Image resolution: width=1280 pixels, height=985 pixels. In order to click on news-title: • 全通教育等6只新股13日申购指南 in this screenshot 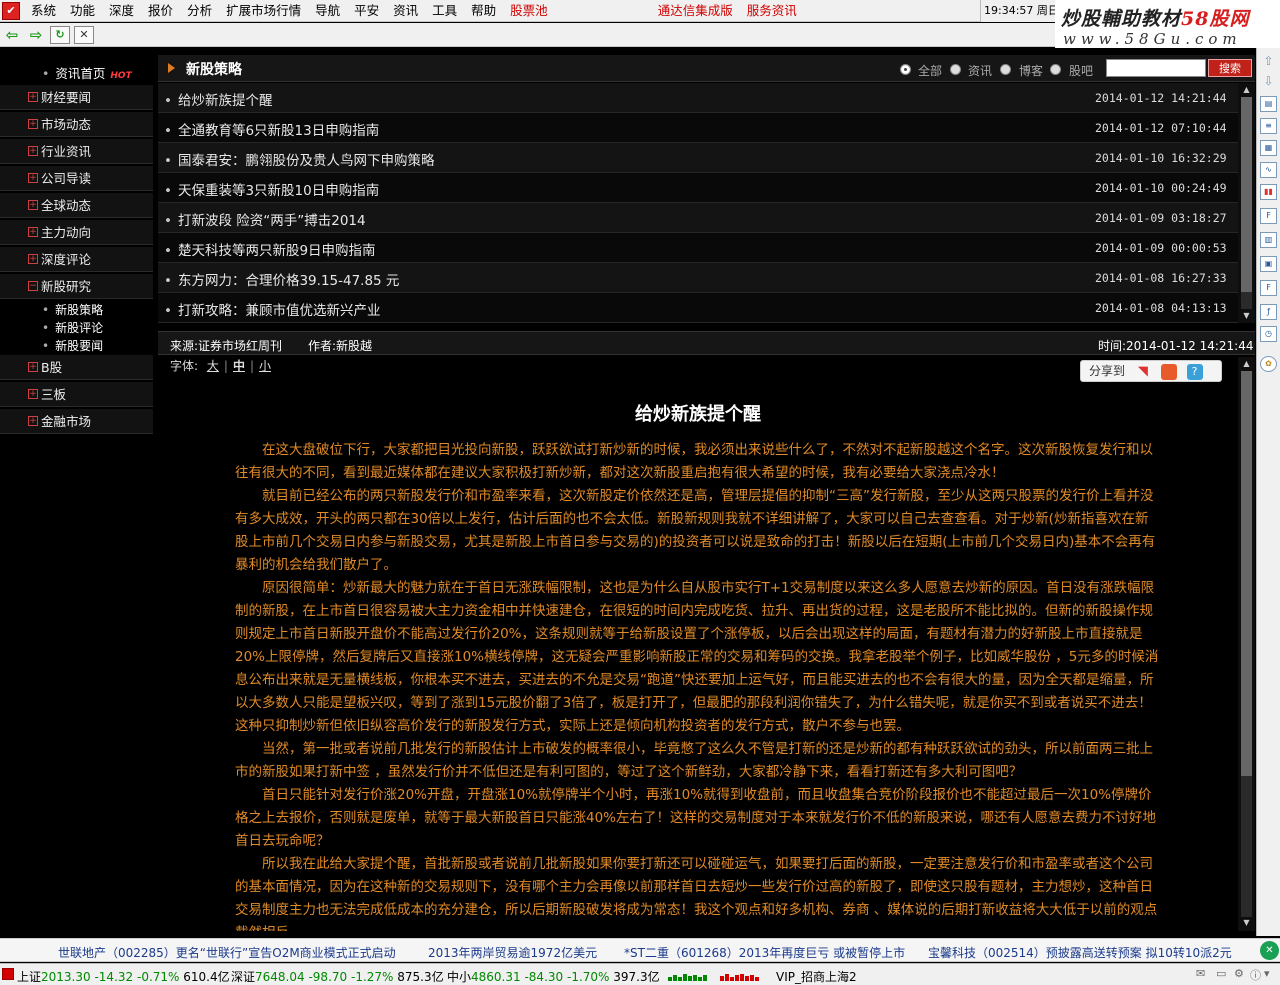, I will do `click(271, 129)`.